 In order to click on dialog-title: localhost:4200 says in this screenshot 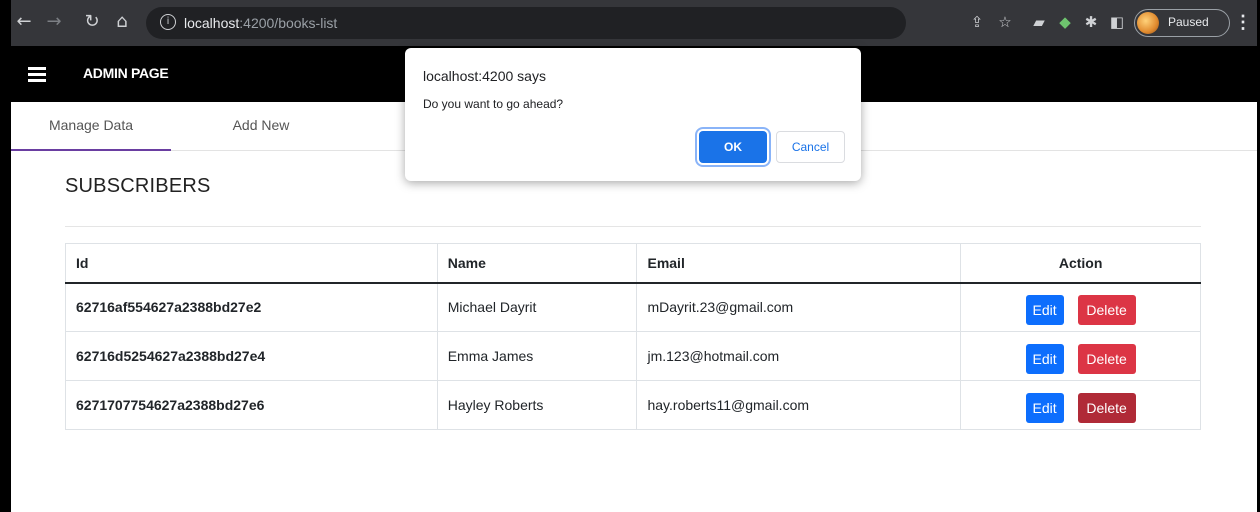, I will do `click(484, 76)`.